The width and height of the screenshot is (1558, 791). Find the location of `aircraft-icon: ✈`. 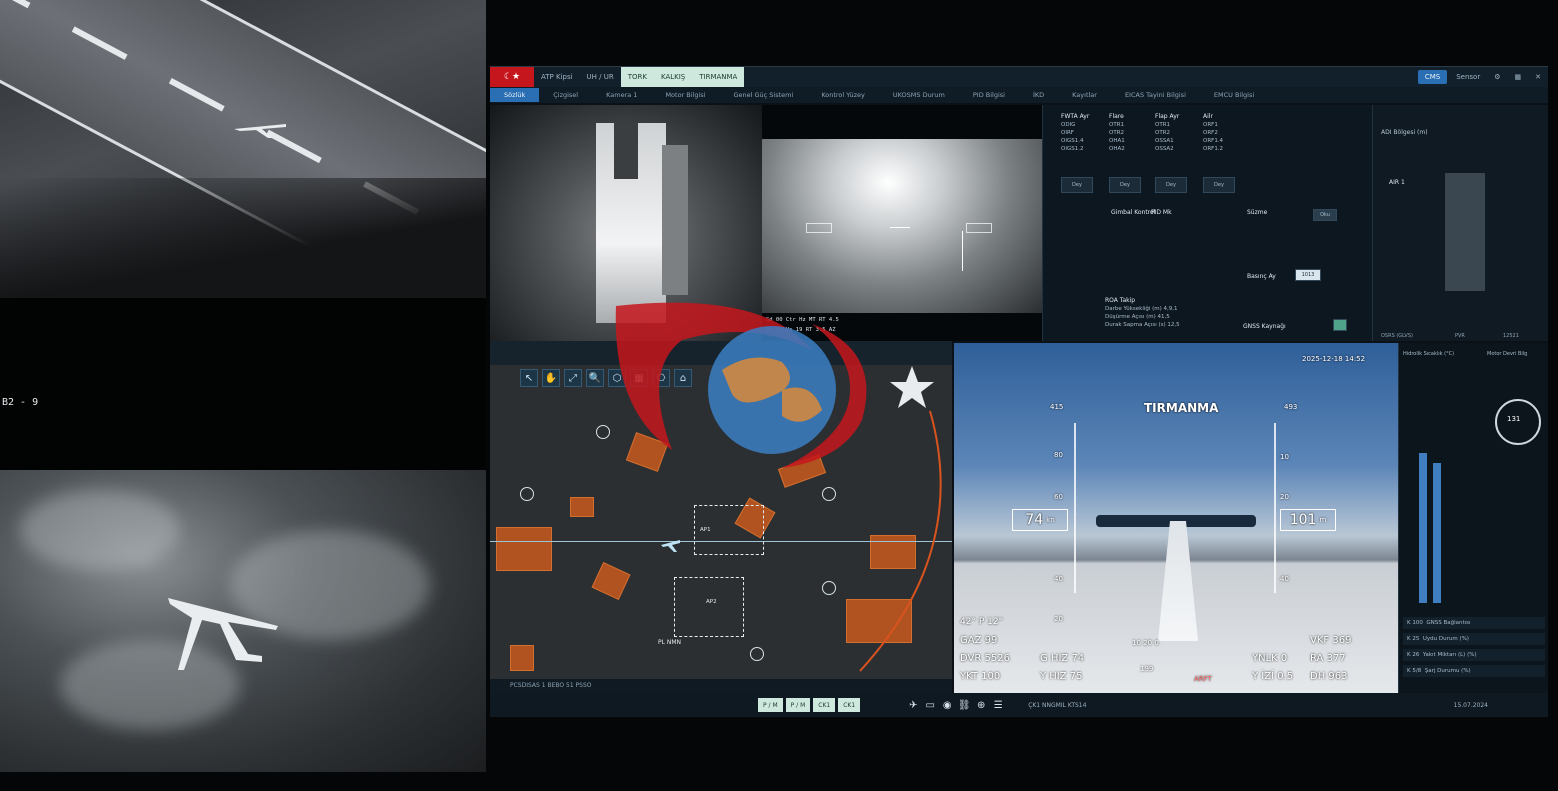

aircraft-icon: ✈ is located at coordinates (913, 705).